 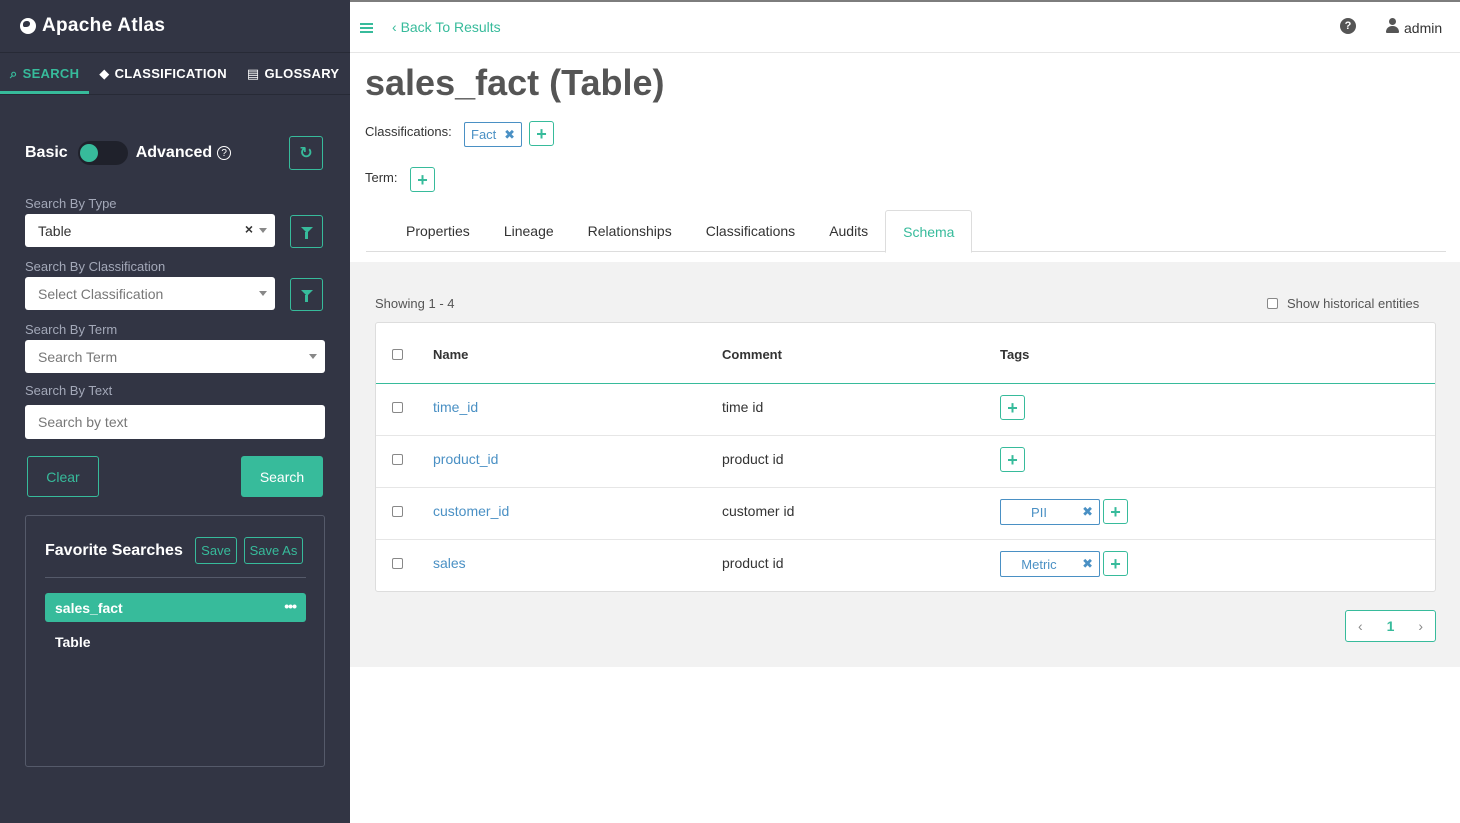 What do you see at coordinates (306, 231) in the screenshot?
I see `type-filter-button` at bounding box center [306, 231].